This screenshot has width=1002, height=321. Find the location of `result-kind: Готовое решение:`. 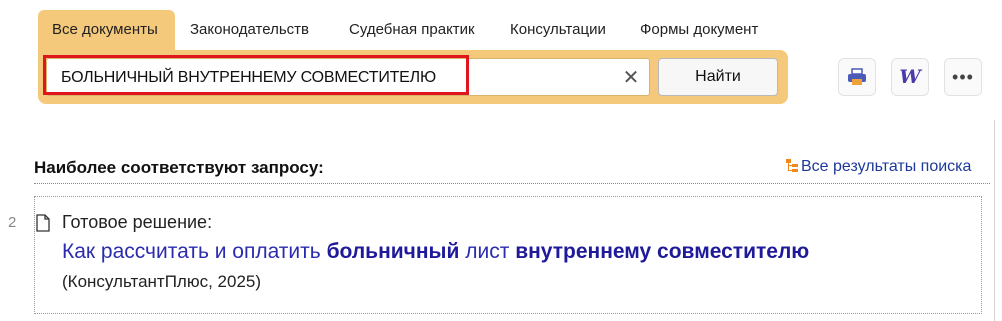

result-kind: Готовое решение: is located at coordinates (137, 222).